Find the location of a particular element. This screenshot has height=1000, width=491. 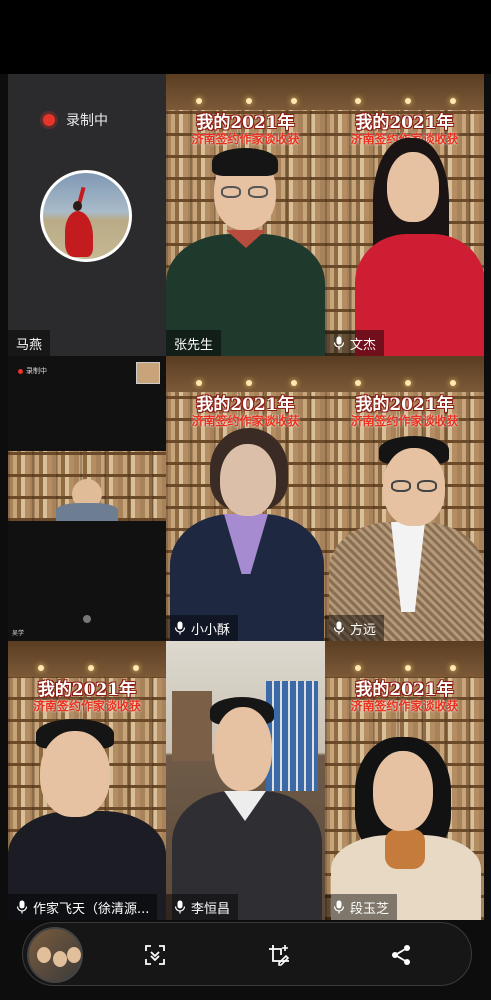

video-tile-xiaoxiaosu: 我的2021年 济南签约作家谈收获 小小酥 is located at coordinates (245, 498).